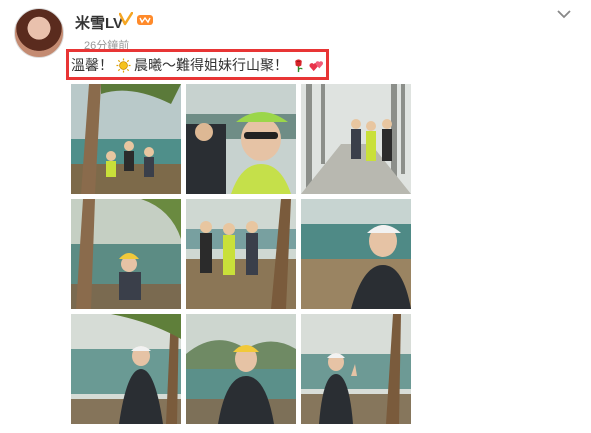  What do you see at coordinates (92, 65) in the screenshot?
I see `caption-text-1: 溫馨！` at bounding box center [92, 65].